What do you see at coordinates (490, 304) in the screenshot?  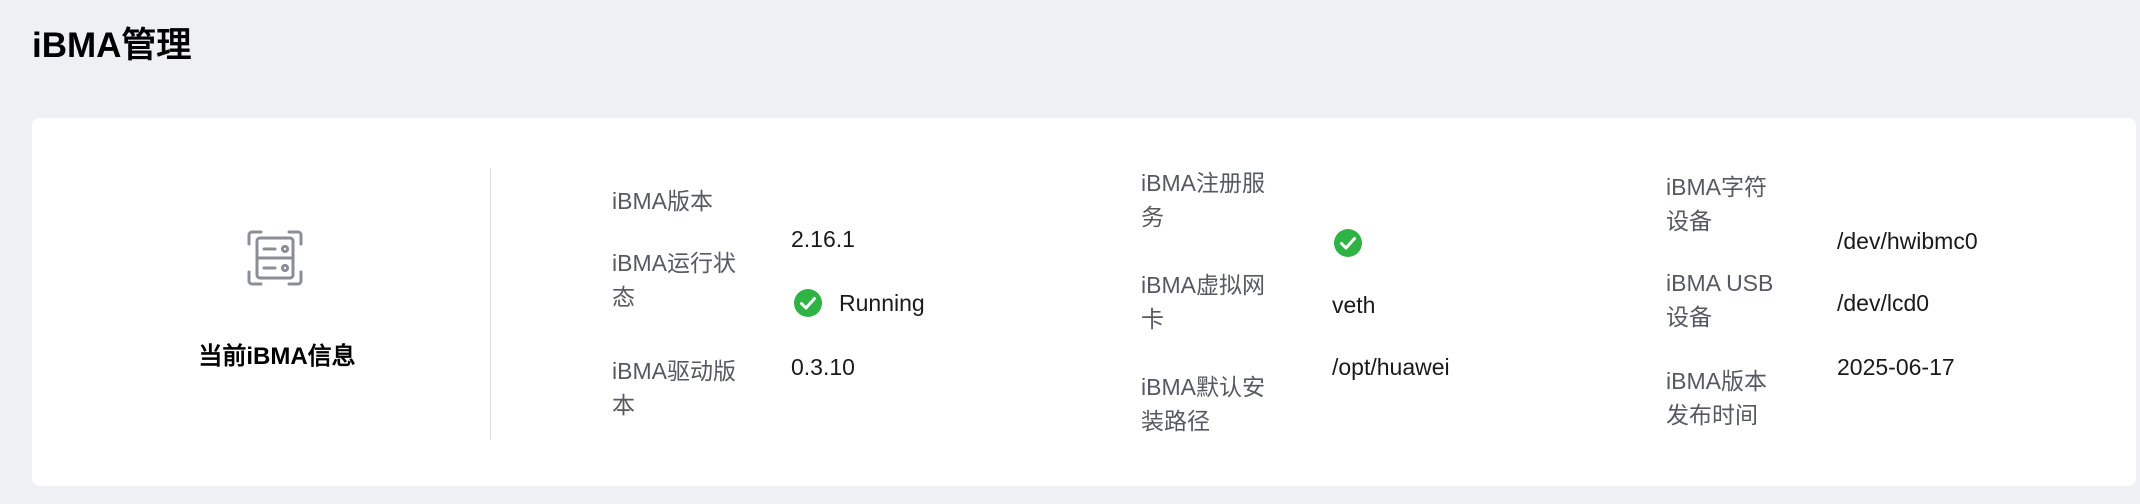 I see `divider` at bounding box center [490, 304].